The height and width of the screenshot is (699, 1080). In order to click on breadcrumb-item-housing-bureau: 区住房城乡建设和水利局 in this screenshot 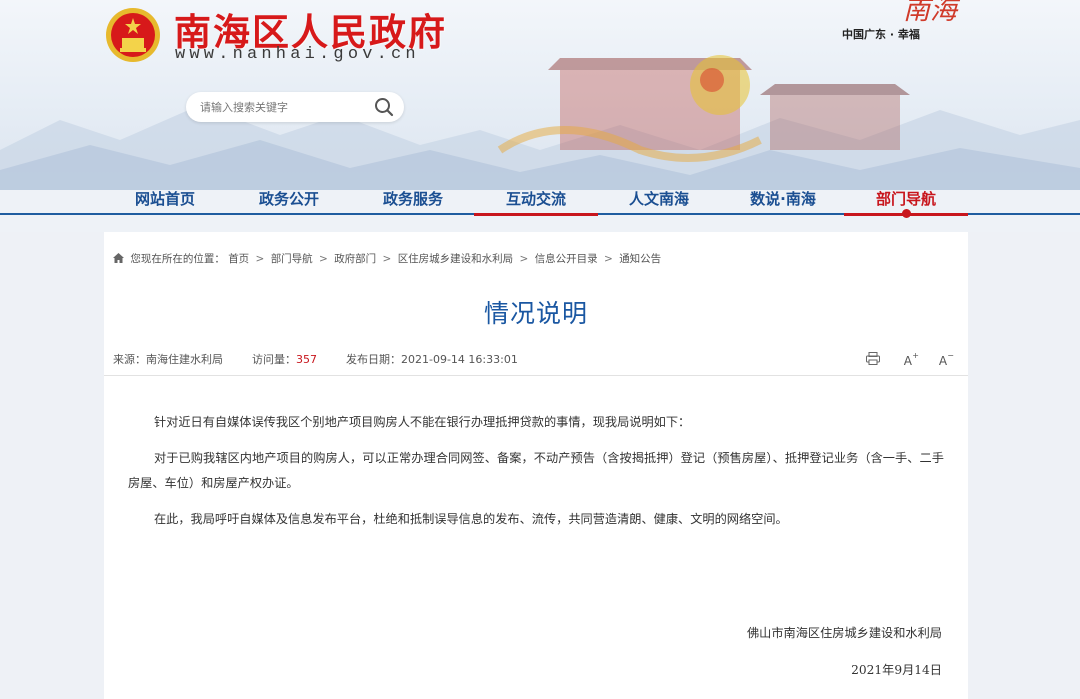, I will do `click(456, 259)`.